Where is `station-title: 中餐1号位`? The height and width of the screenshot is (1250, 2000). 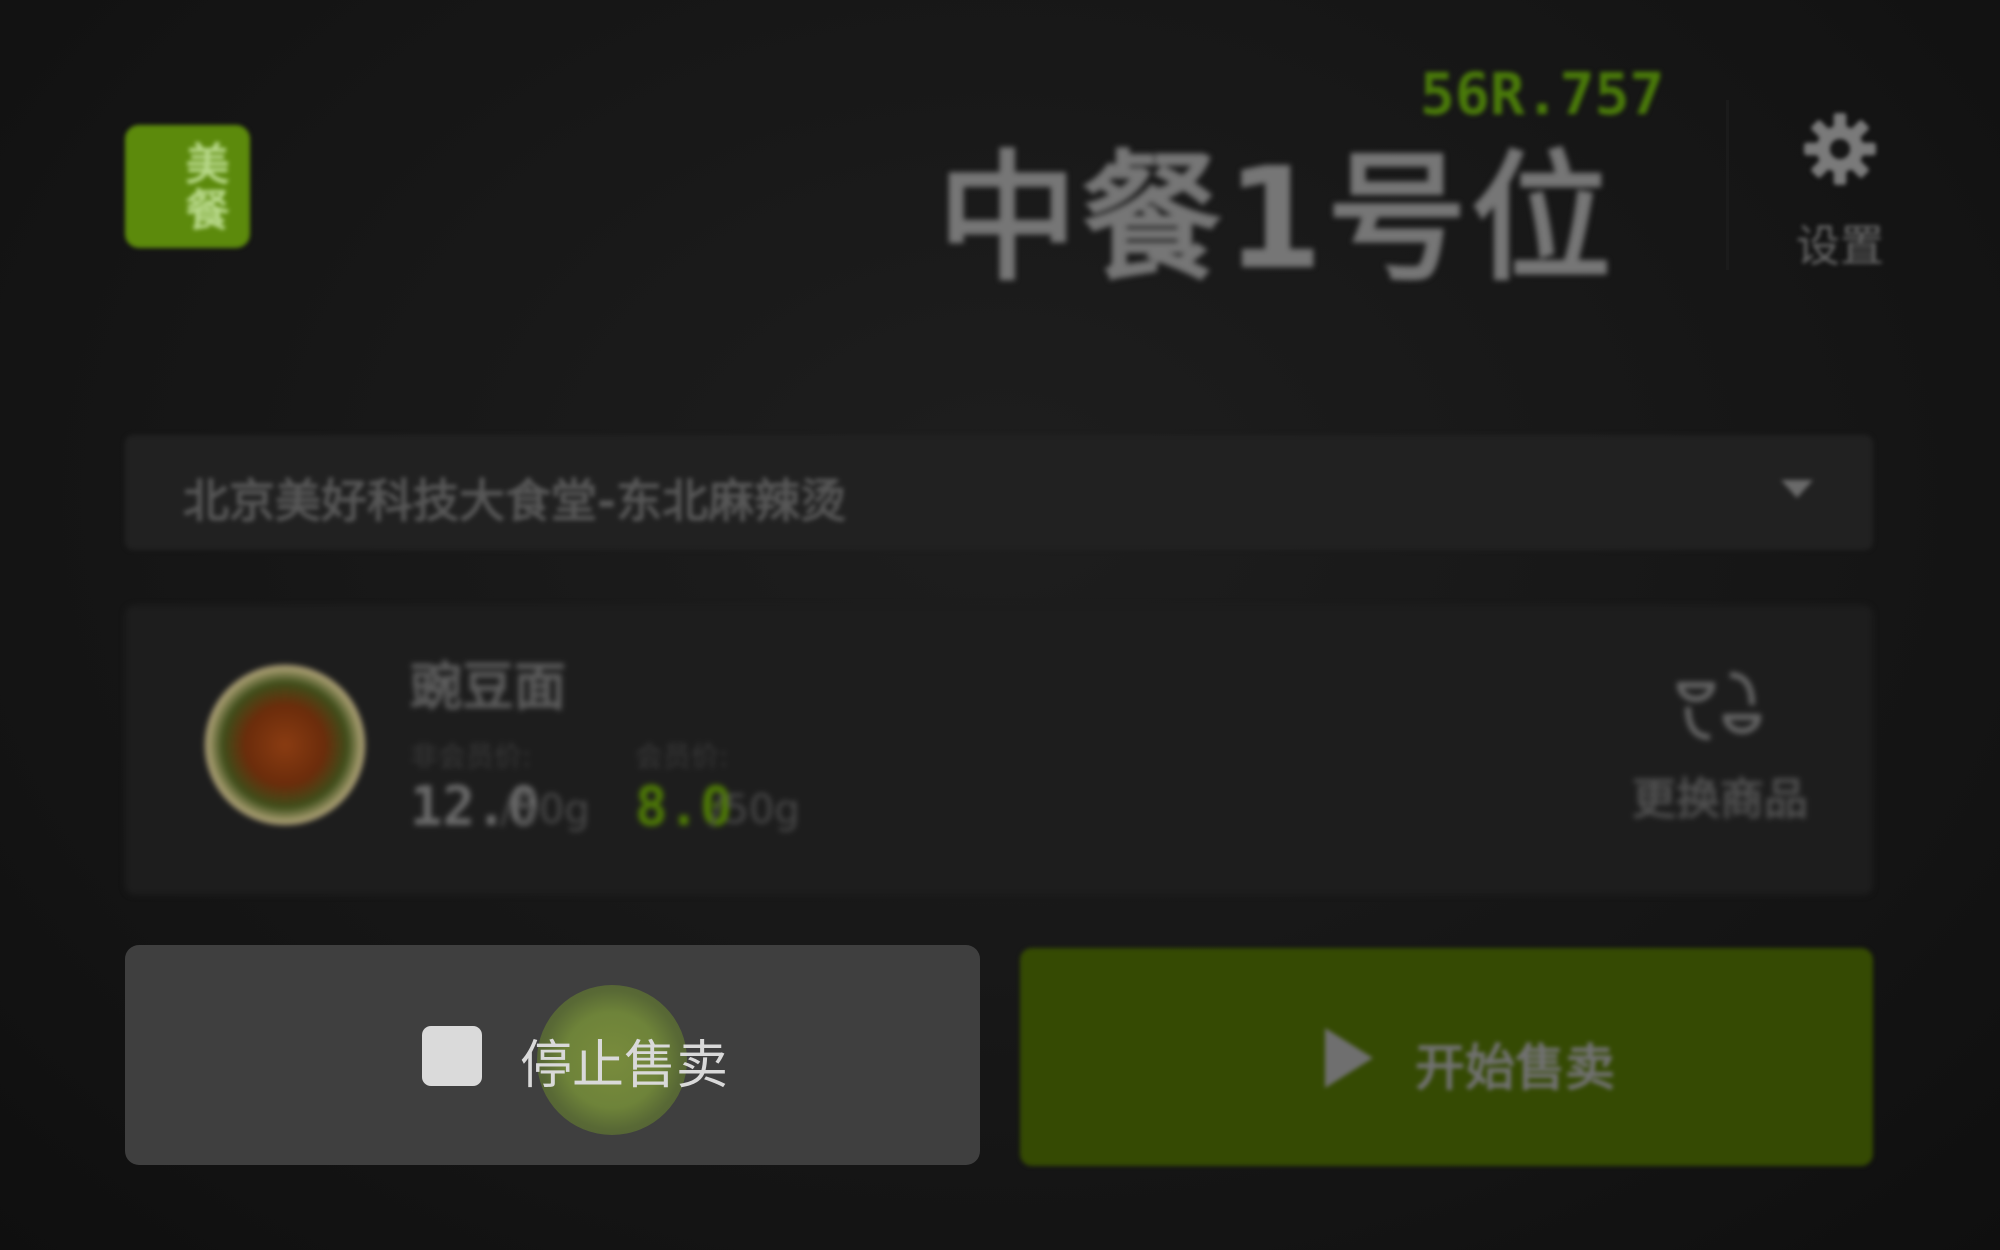
station-title: 中餐1号位 is located at coordinates (1276, 219).